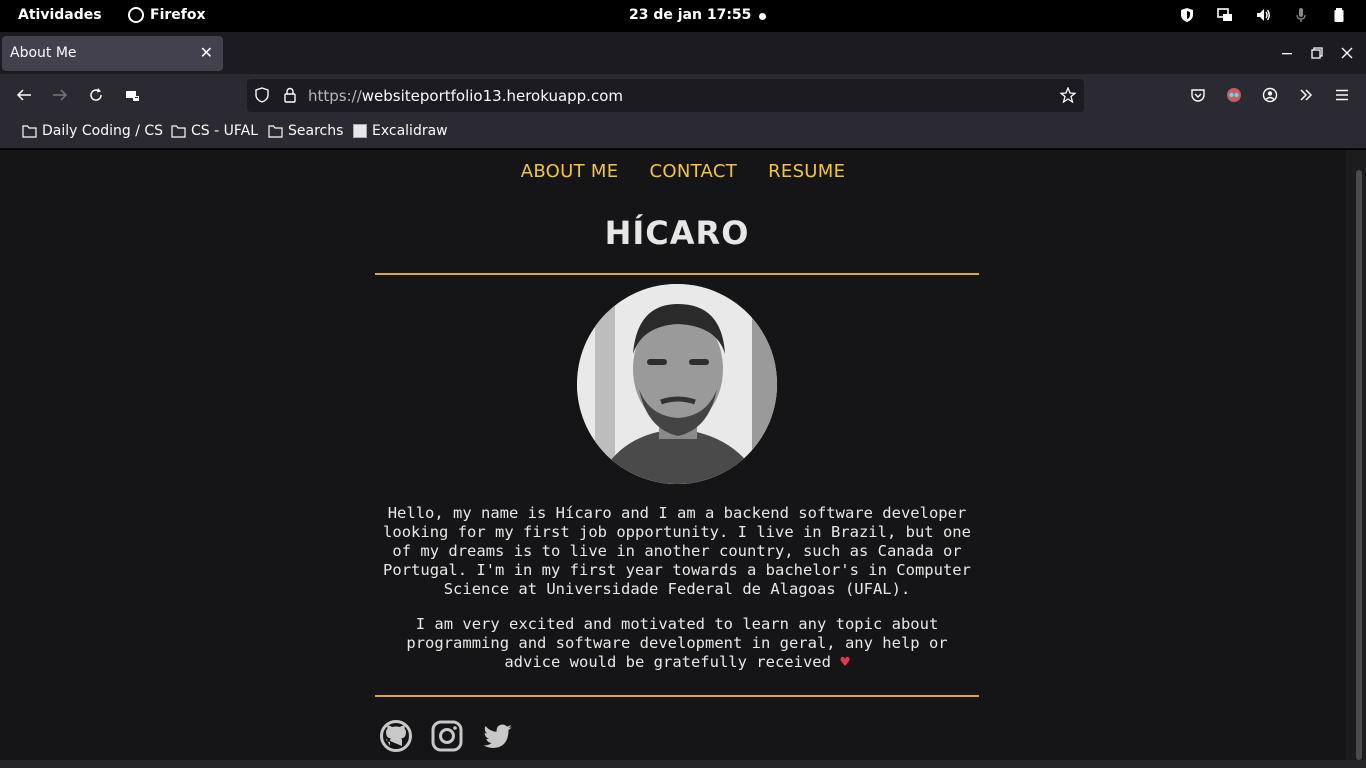 Image resolution: width=1366 pixels, height=768 pixels. I want to click on nav-link-resume: RESUME, so click(806, 171).